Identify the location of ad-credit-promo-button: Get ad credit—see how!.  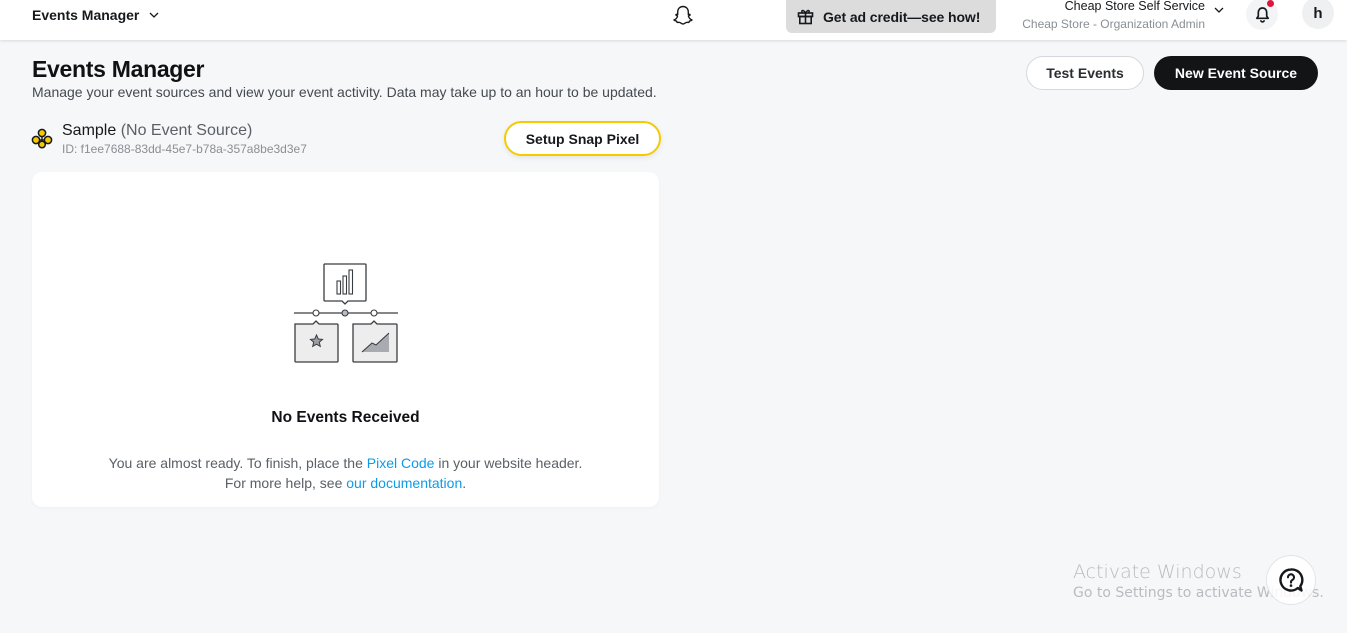
(891, 16).